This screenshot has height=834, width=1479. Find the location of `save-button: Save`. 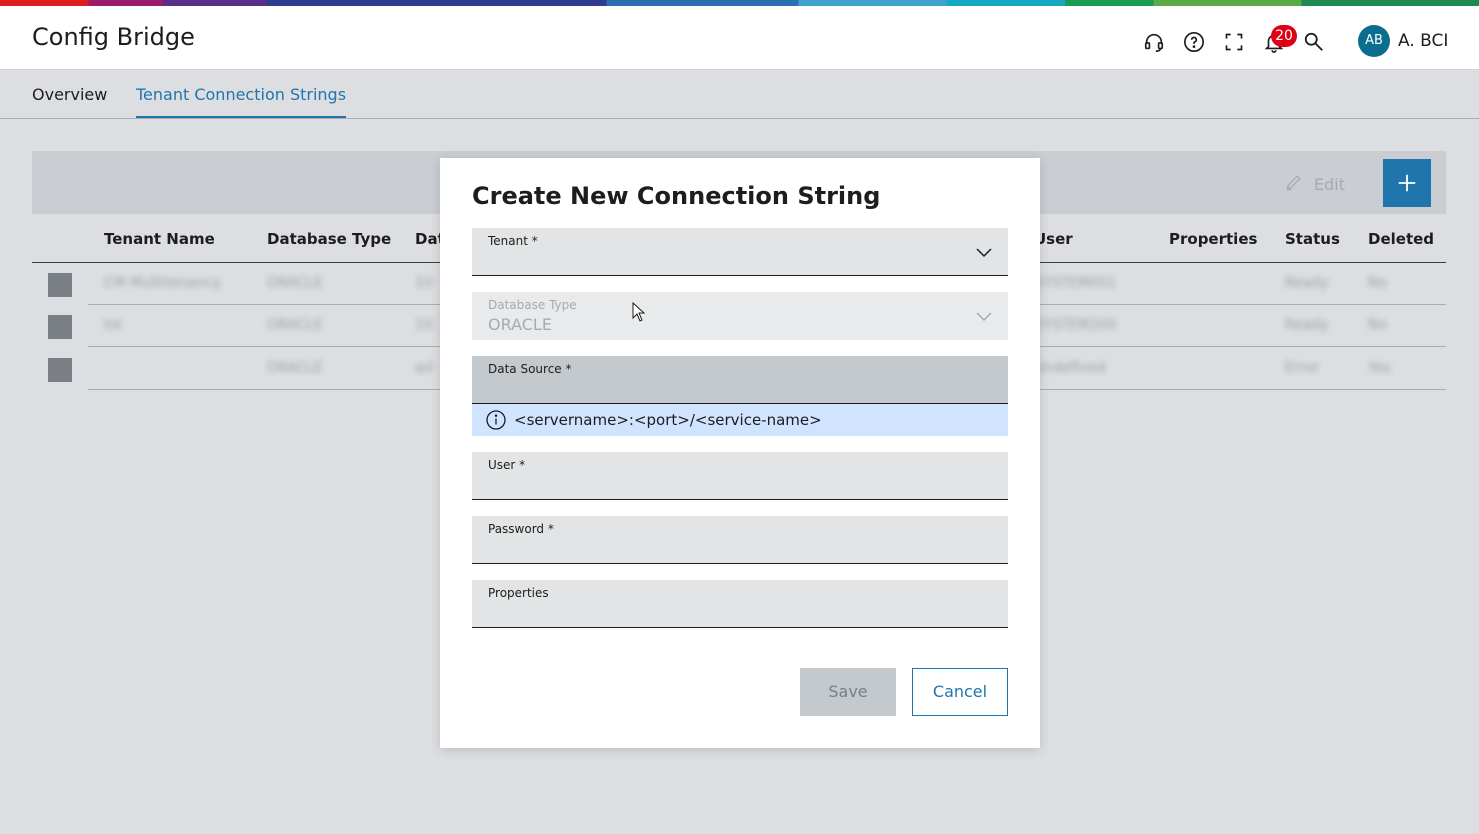

save-button: Save is located at coordinates (848, 692).